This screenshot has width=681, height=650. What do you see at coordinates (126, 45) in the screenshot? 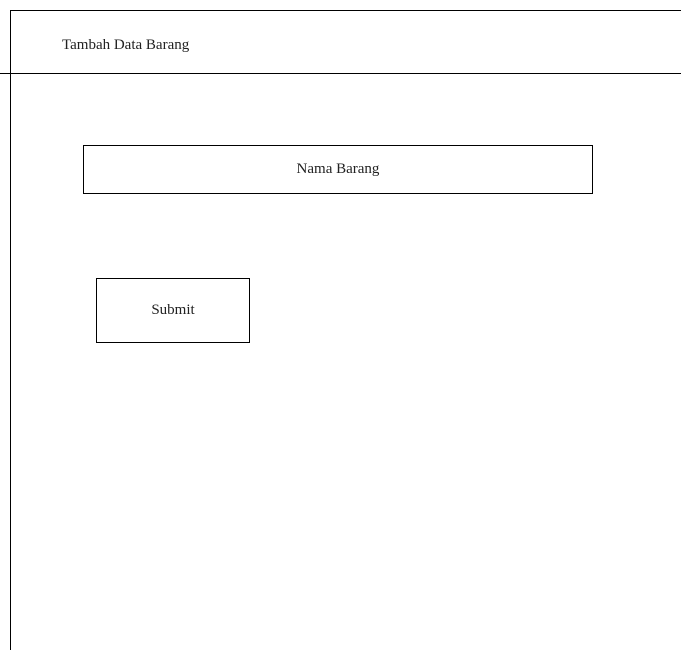
I see `page-title: Tambah Data Barang` at bounding box center [126, 45].